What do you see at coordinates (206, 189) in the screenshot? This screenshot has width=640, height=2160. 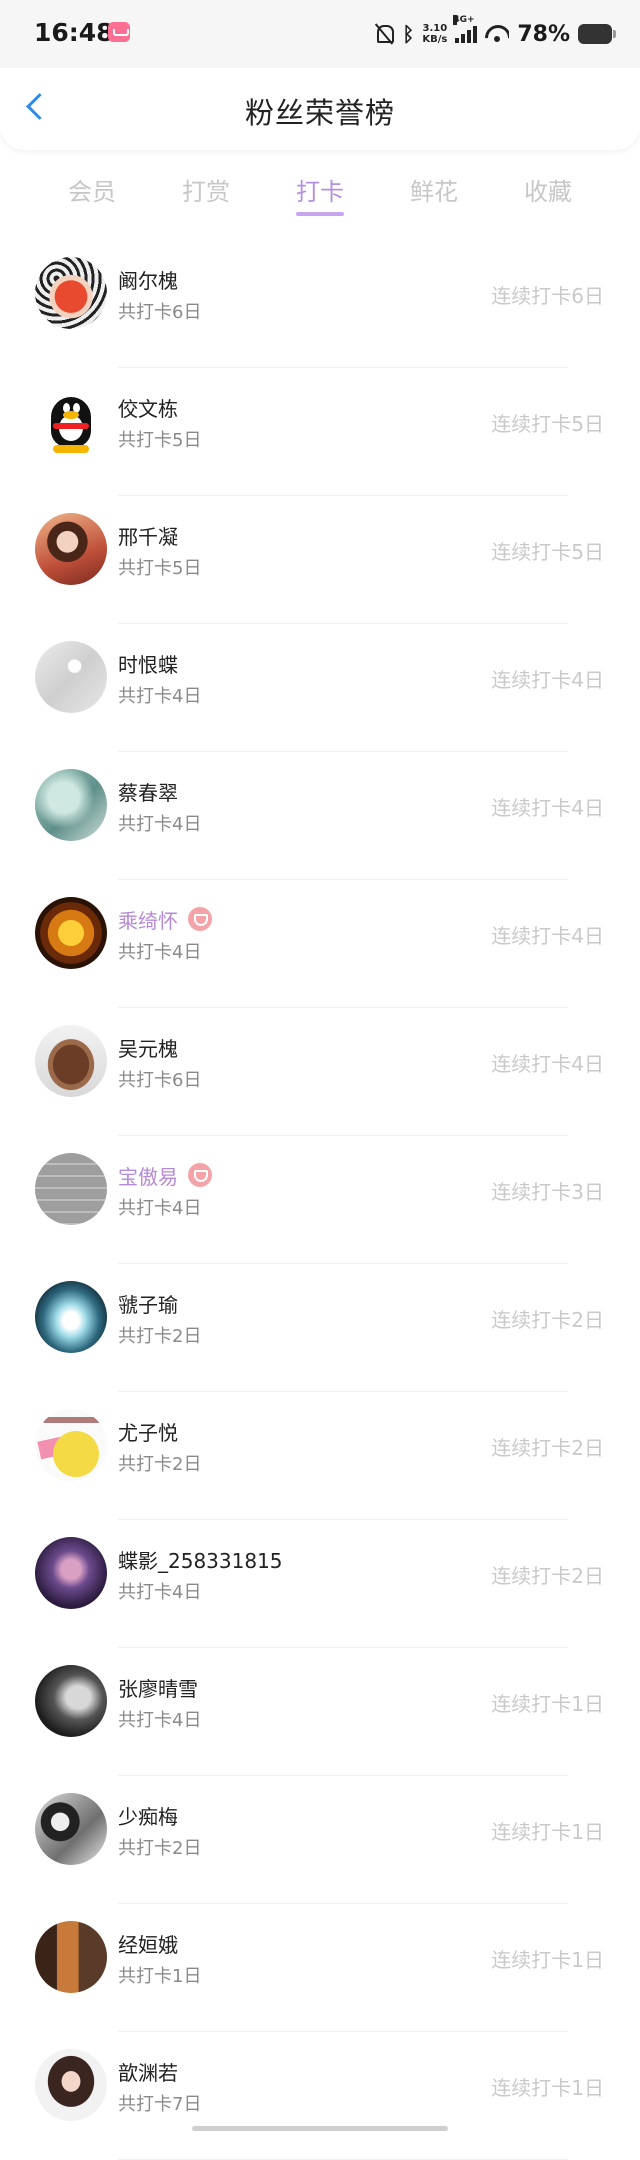 I see `tab-rewards: 打赏` at bounding box center [206, 189].